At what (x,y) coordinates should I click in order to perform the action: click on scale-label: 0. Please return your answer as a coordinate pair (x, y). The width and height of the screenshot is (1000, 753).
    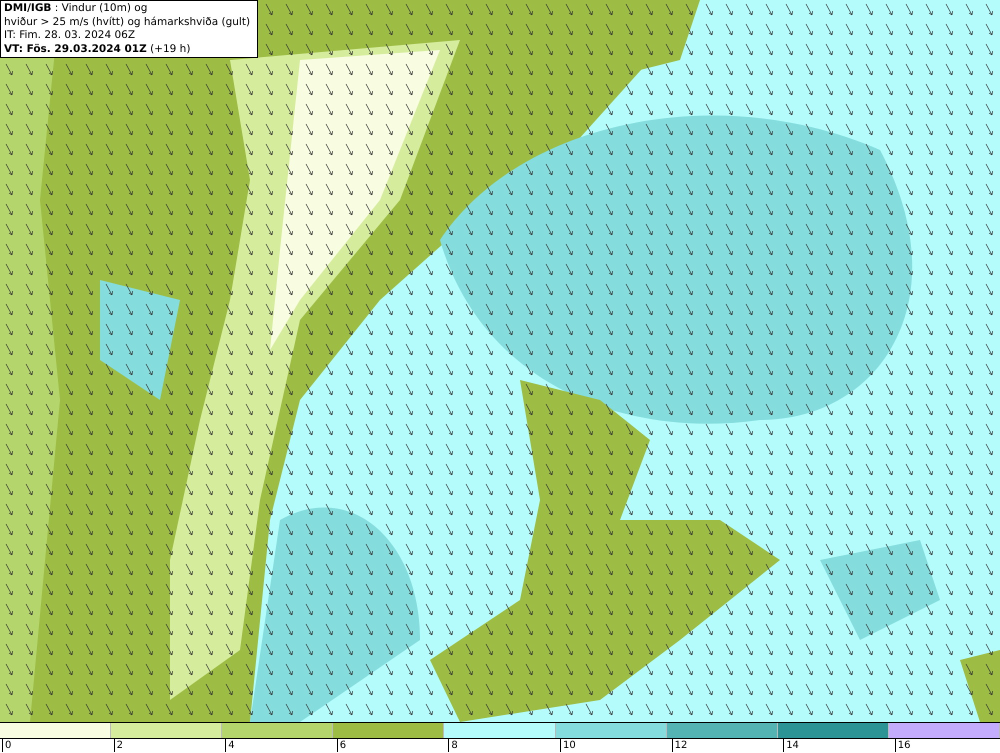
    Looking at the image, I should click on (7, 745).